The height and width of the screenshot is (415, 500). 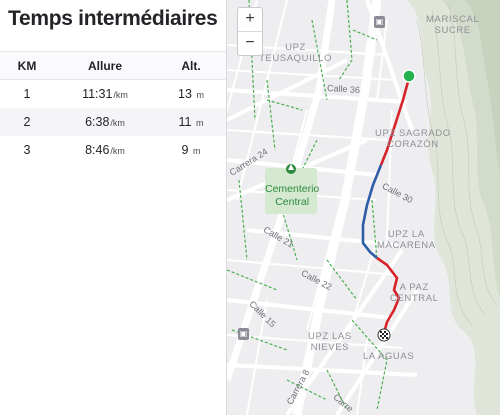 I want to click on elevation-value: 13, so click(x=185, y=93).